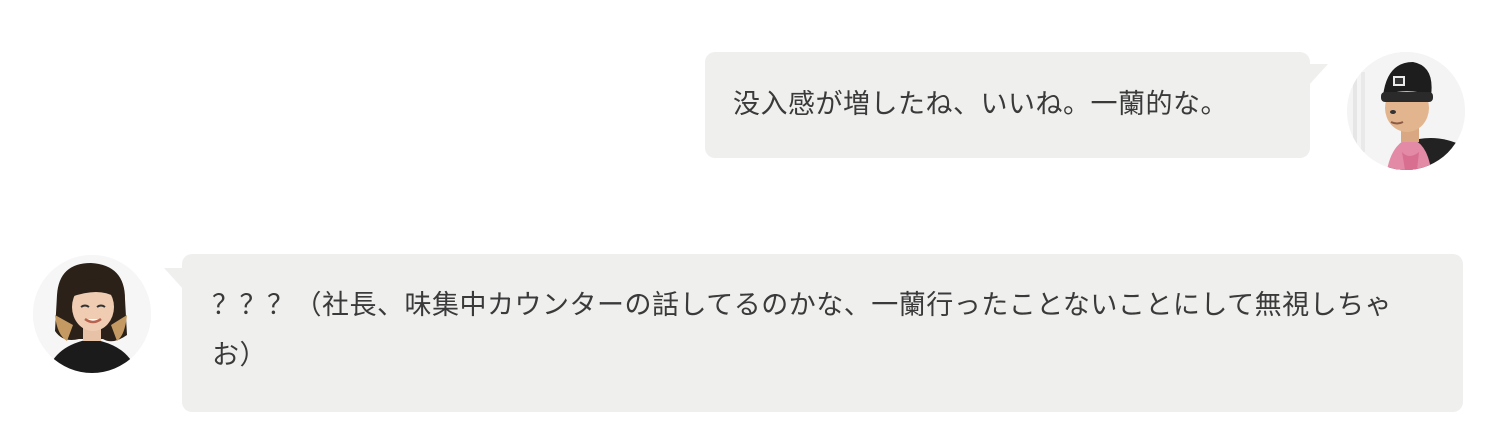 Image resolution: width=1496 pixels, height=442 pixels. I want to click on woman-ombre-avatar-icon, so click(92, 314).